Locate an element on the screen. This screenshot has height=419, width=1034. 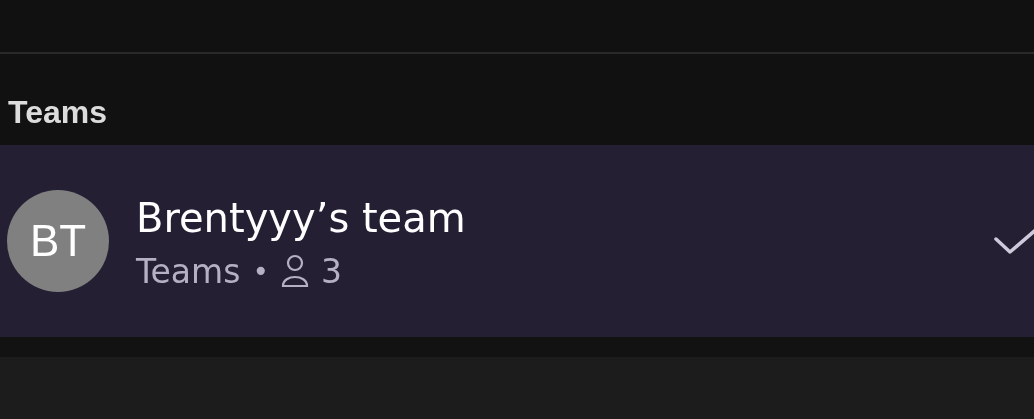
team-type: Teams is located at coordinates (188, 271).